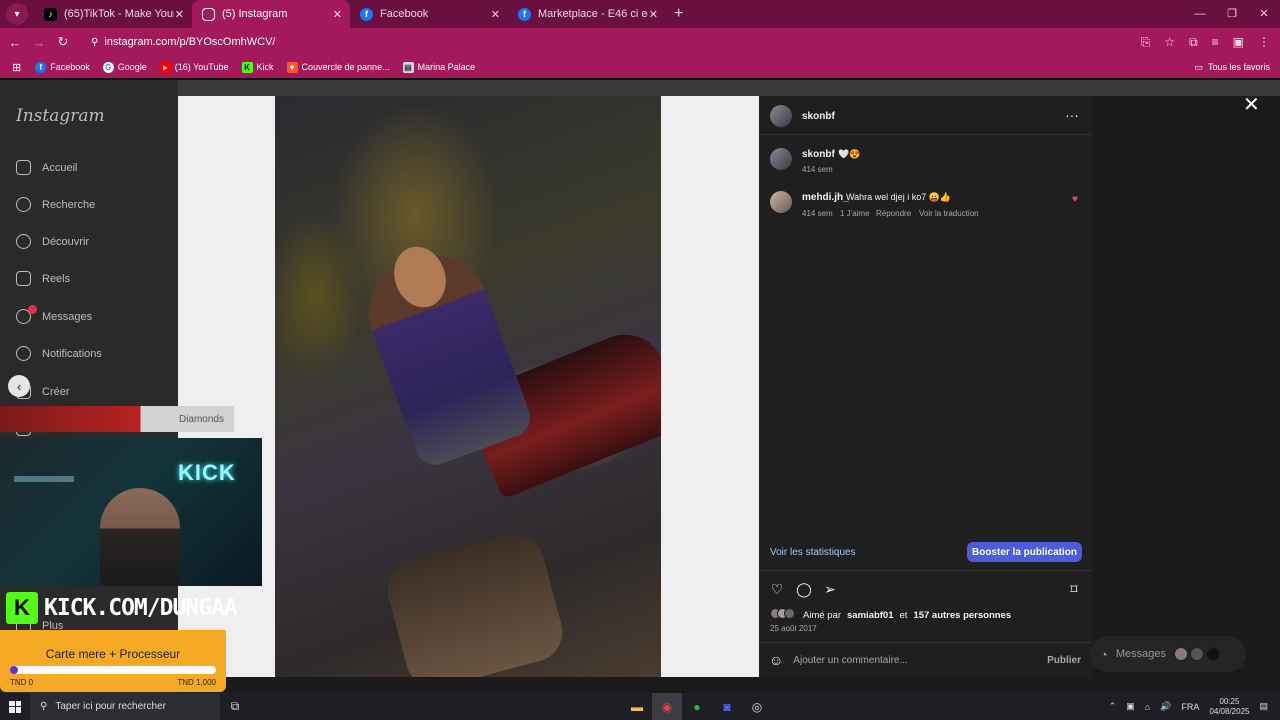 The width and height of the screenshot is (1280, 720). Describe the element at coordinates (637, 706) in the screenshot. I see `file-explorer-icon: ▬` at that location.